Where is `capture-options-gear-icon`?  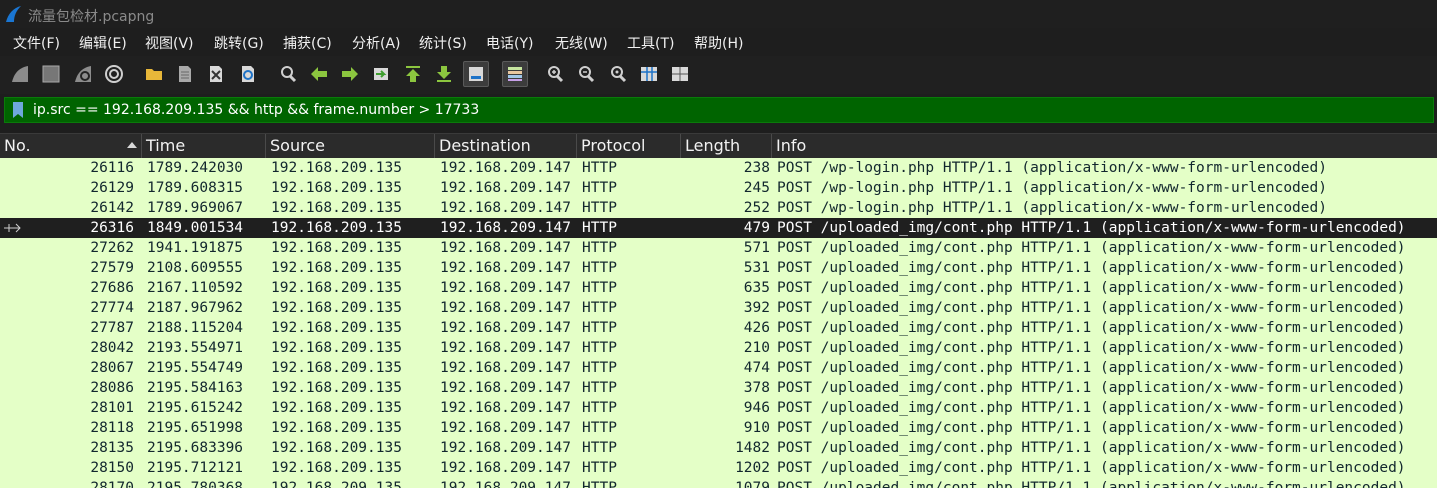
capture-options-gear-icon is located at coordinates (114, 74).